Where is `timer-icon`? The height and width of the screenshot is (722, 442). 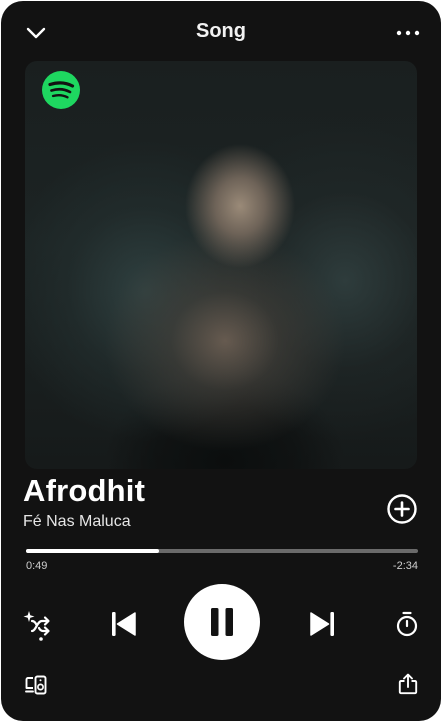
timer-icon is located at coordinates (407, 624).